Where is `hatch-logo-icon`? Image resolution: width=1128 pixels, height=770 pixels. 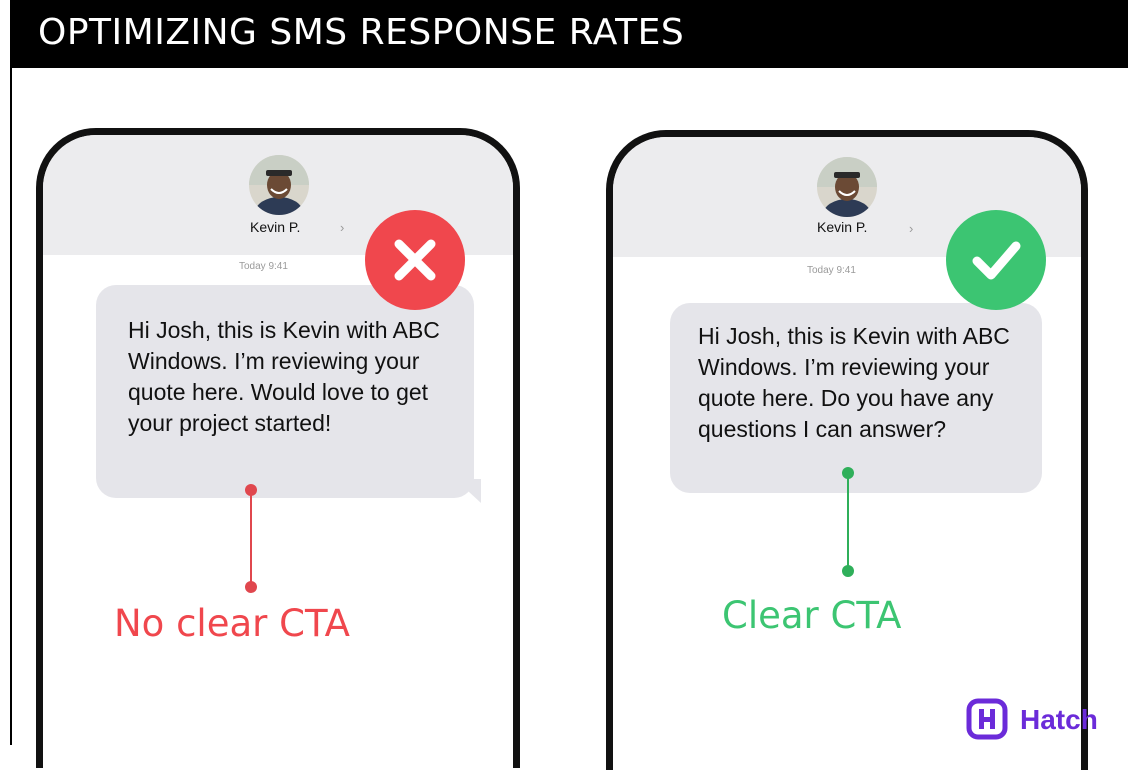
hatch-logo-icon is located at coordinates (987, 721).